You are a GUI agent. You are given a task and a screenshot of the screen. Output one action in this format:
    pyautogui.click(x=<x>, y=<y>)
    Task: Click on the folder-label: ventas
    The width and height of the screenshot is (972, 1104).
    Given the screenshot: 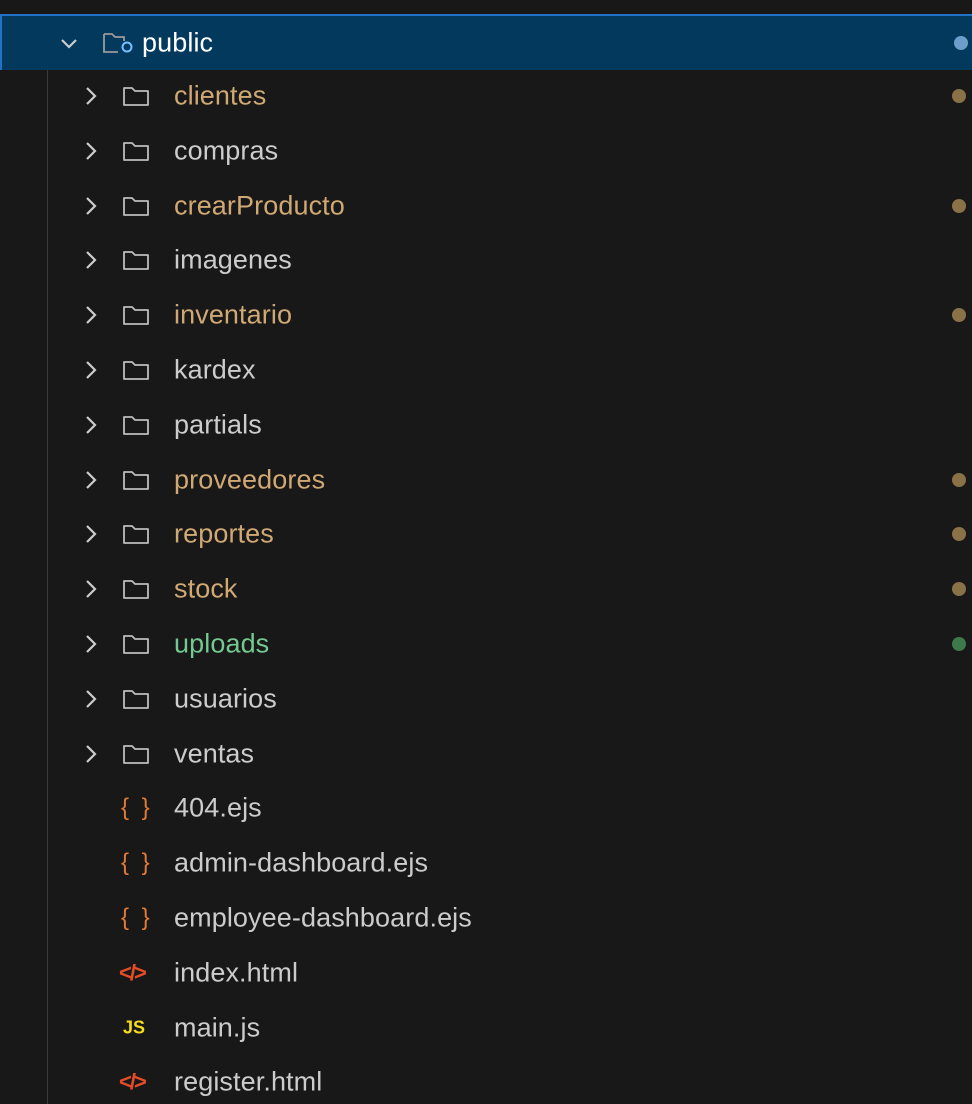 What is the action you would take?
    pyautogui.click(x=214, y=753)
    